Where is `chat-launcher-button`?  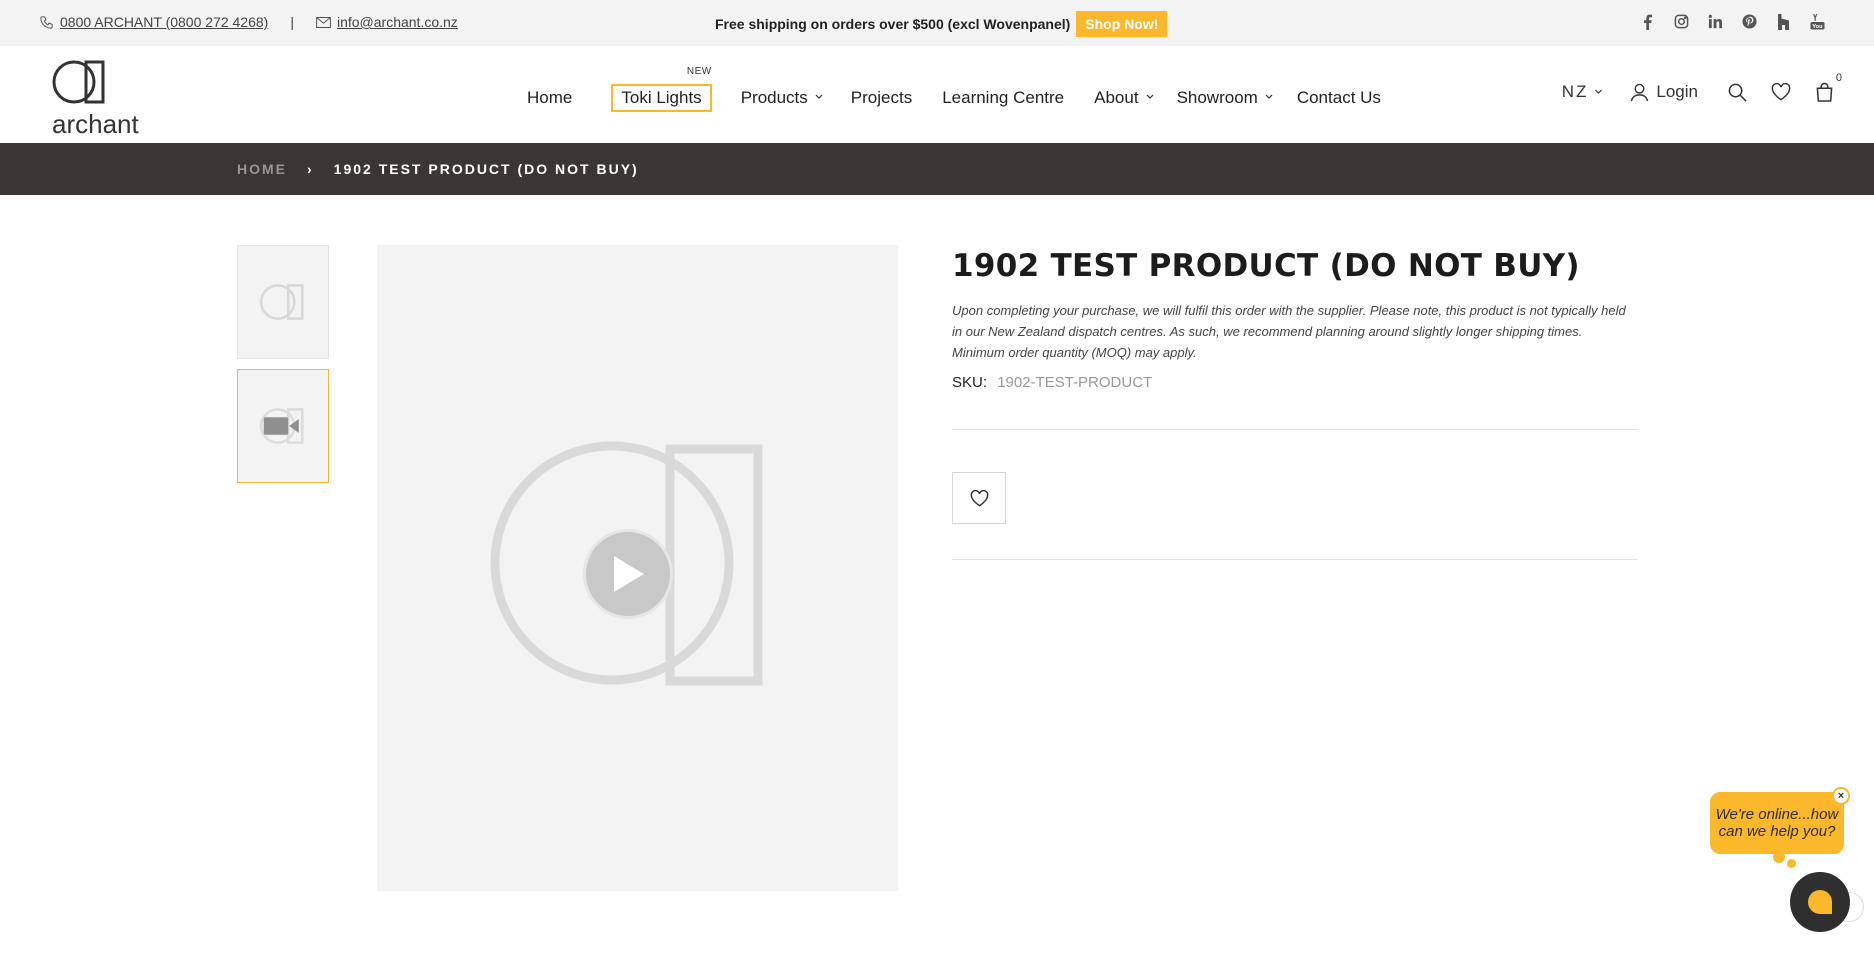 chat-launcher-button is located at coordinates (1820, 902).